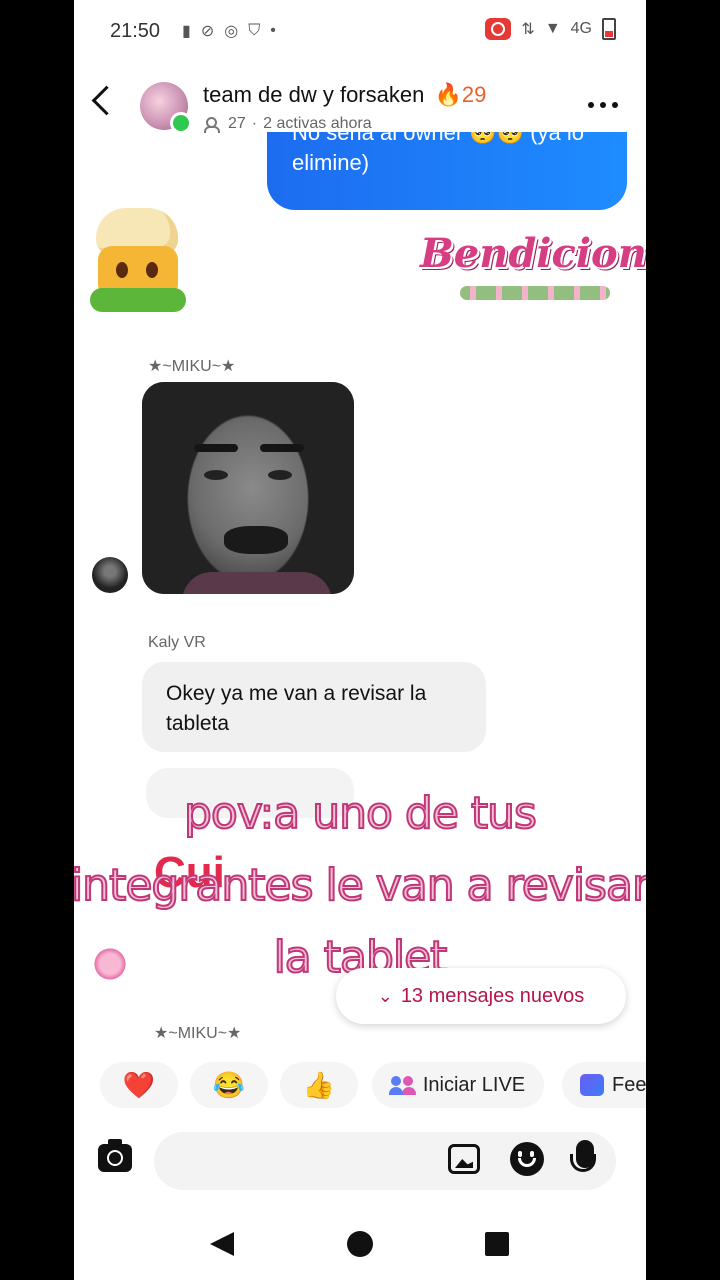 This screenshot has height=1280, width=720. What do you see at coordinates (448, 94) in the screenshot?
I see `fire-icon: 🔥` at bounding box center [448, 94].